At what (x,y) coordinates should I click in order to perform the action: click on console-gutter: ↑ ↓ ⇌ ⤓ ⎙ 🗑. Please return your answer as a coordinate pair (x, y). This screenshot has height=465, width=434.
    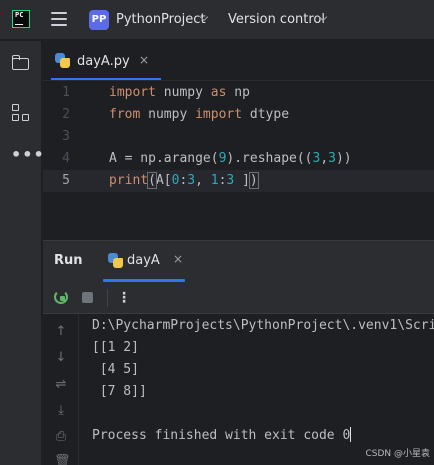
    Looking at the image, I should click on (61, 390).